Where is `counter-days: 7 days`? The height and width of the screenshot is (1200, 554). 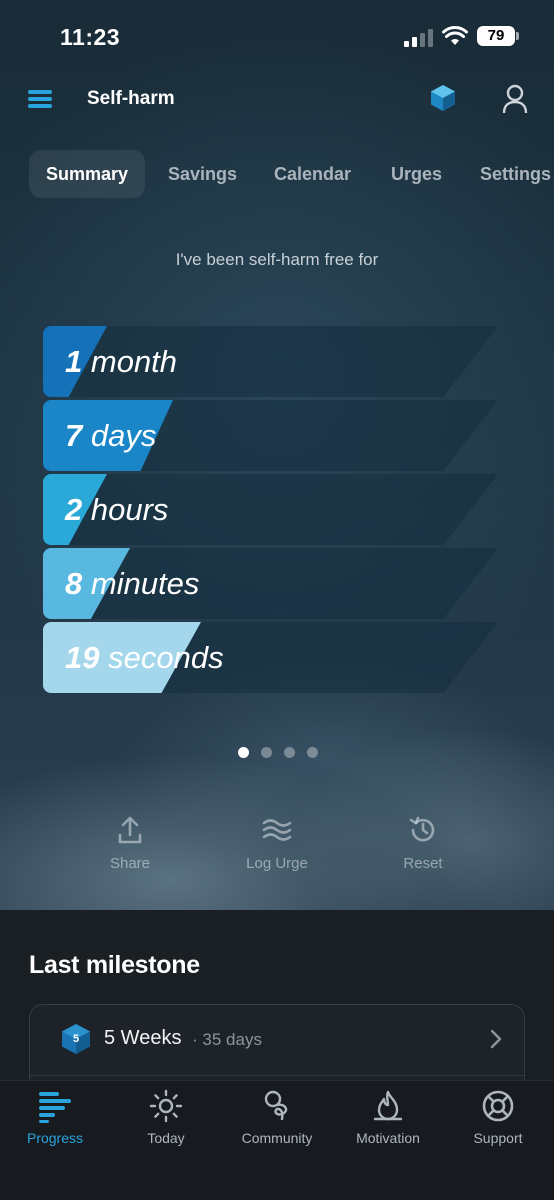 counter-days: 7 days is located at coordinates (270, 435).